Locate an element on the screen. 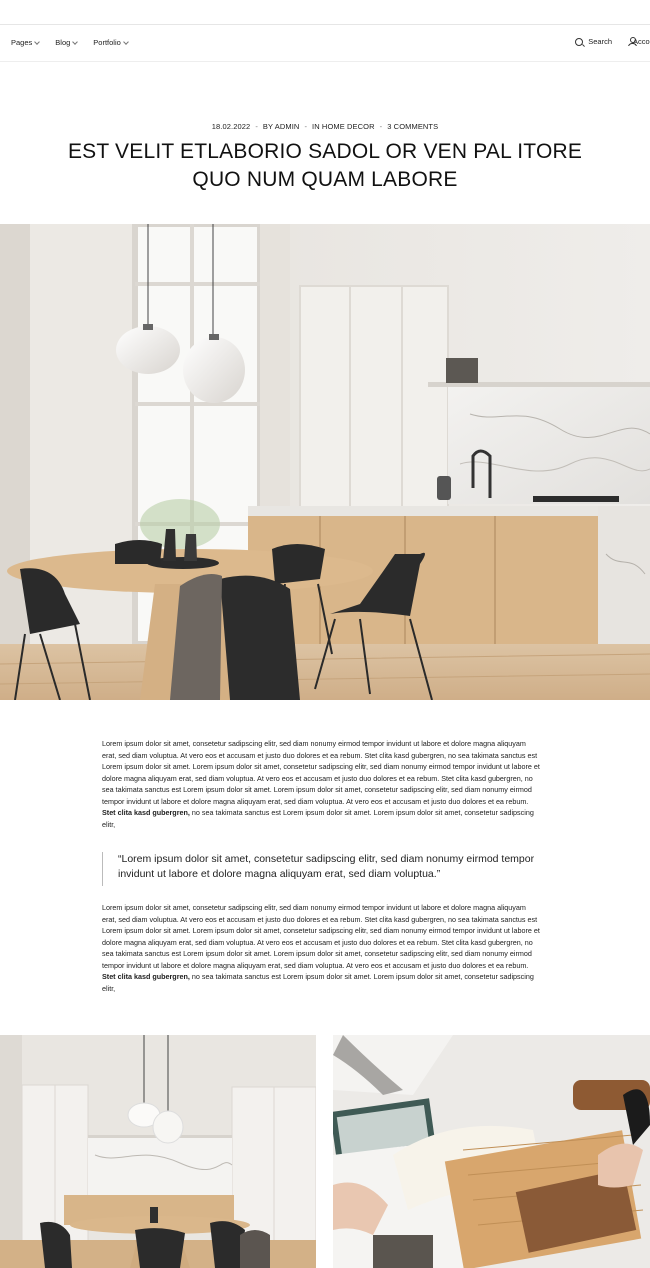 This screenshot has width=650, height=1268. nav-actions: Search Account is located at coordinates (612, 41).